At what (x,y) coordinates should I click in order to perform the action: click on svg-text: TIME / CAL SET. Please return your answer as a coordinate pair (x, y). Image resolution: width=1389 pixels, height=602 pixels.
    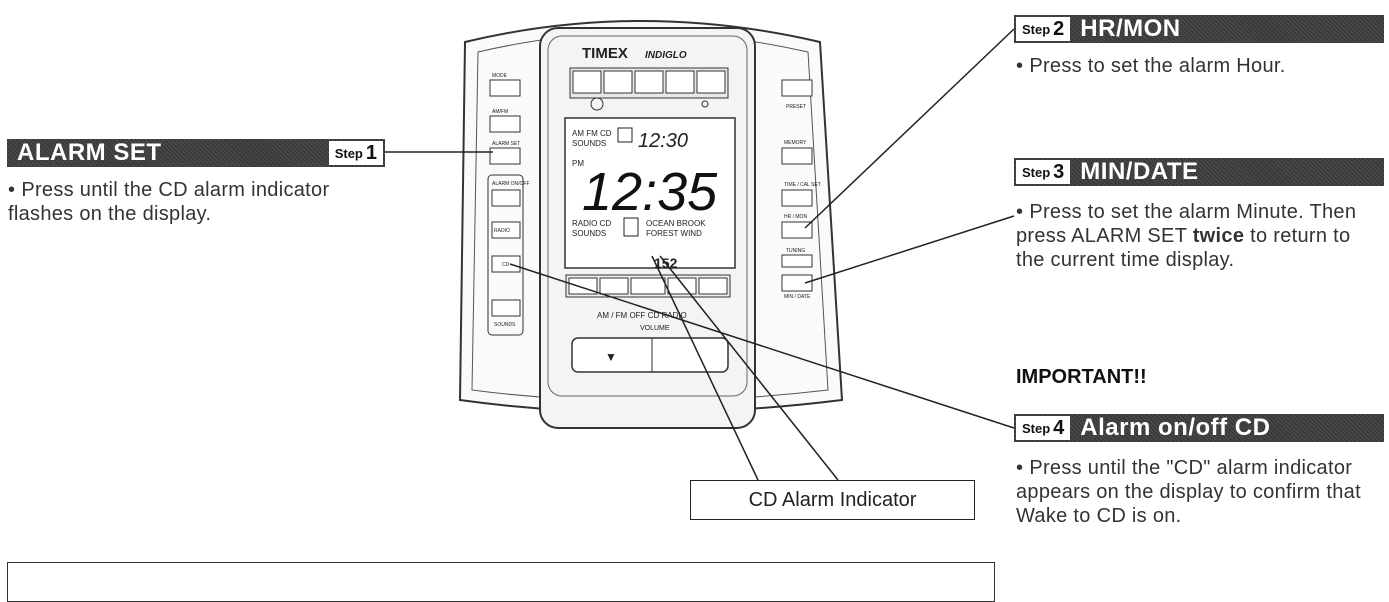
    Looking at the image, I should click on (802, 185).